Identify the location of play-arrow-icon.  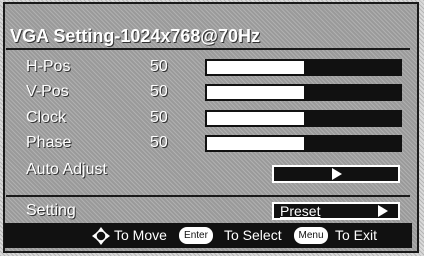
(337, 174).